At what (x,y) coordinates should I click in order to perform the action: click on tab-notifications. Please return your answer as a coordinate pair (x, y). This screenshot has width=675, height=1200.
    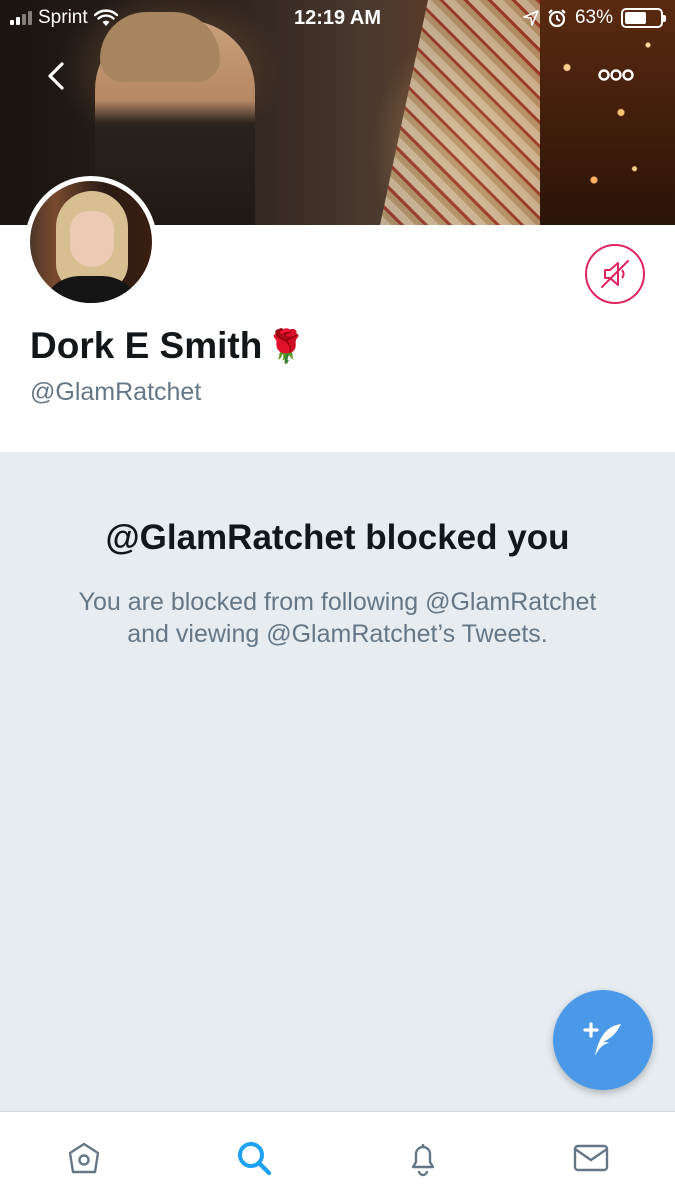
    Looking at the image, I should click on (423, 1158).